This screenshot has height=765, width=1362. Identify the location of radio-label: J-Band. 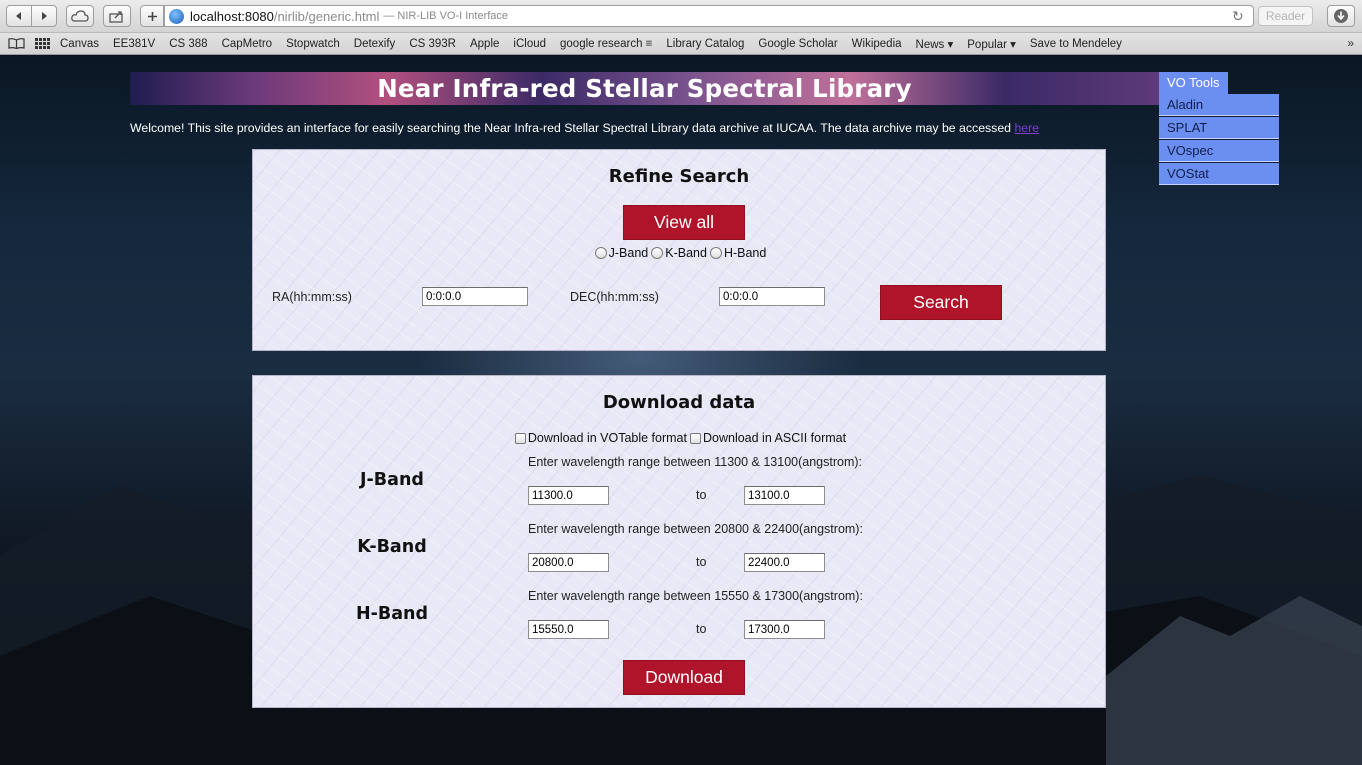
(628, 253).